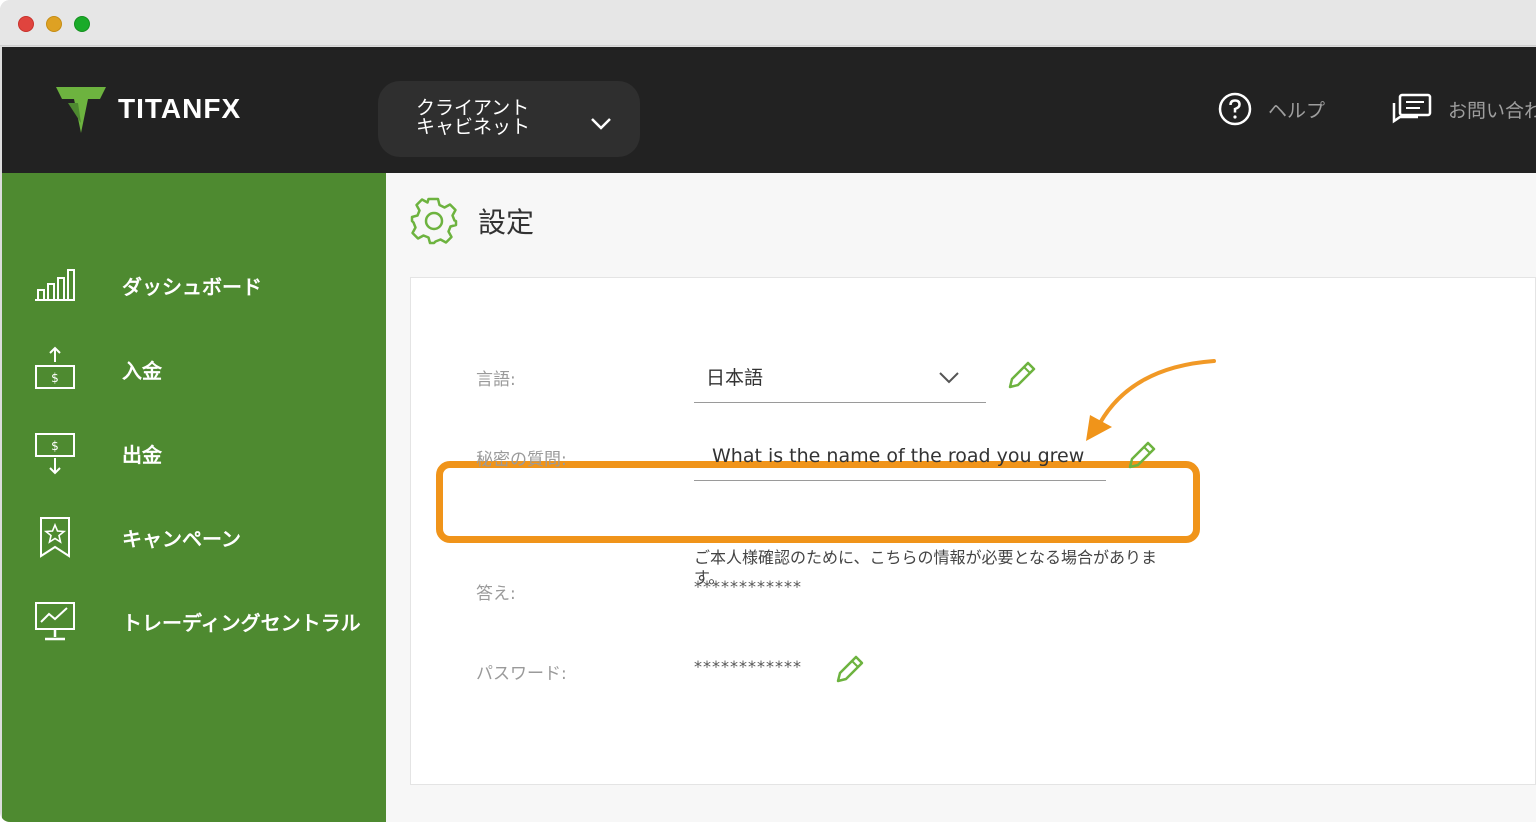 The image size is (1536, 822). I want to click on chat-bubbles-icon, so click(1412, 108).